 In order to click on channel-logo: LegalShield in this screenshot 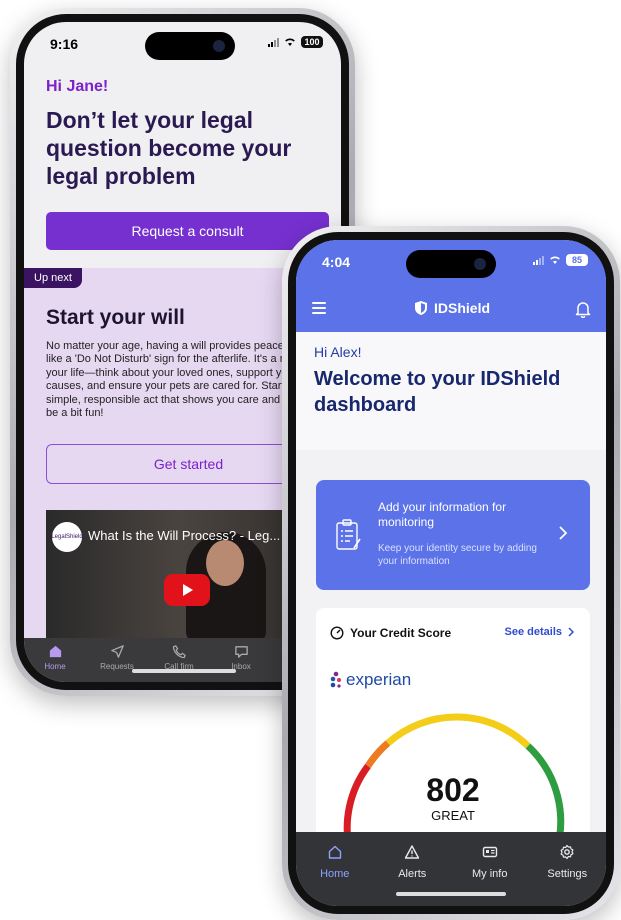, I will do `click(67, 537)`.